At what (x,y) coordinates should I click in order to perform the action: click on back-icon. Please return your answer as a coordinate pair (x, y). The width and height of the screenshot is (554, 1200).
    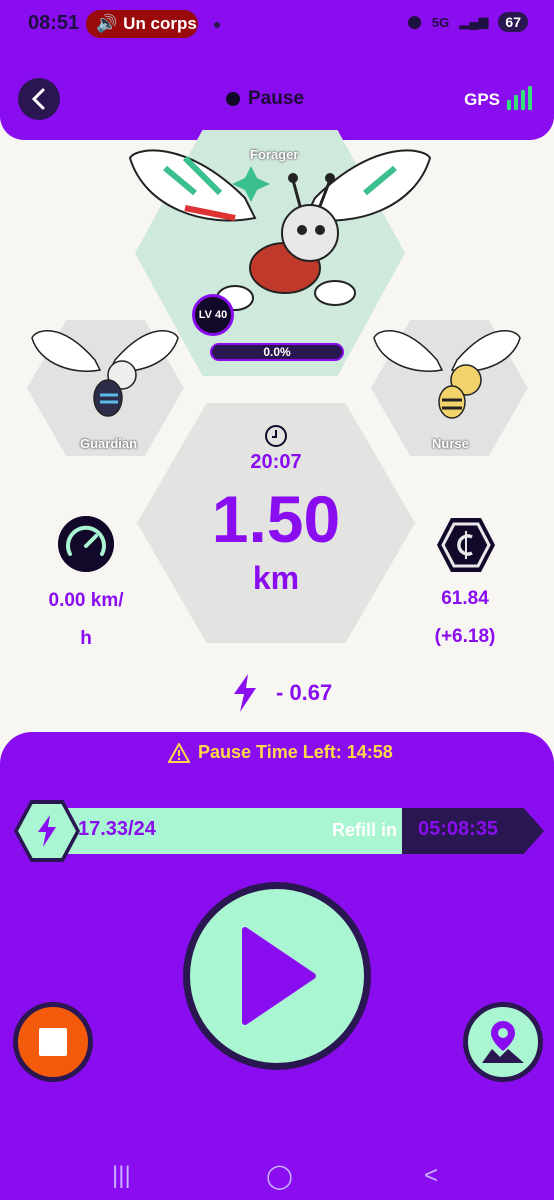
    Looking at the image, I should click on (38, 99).